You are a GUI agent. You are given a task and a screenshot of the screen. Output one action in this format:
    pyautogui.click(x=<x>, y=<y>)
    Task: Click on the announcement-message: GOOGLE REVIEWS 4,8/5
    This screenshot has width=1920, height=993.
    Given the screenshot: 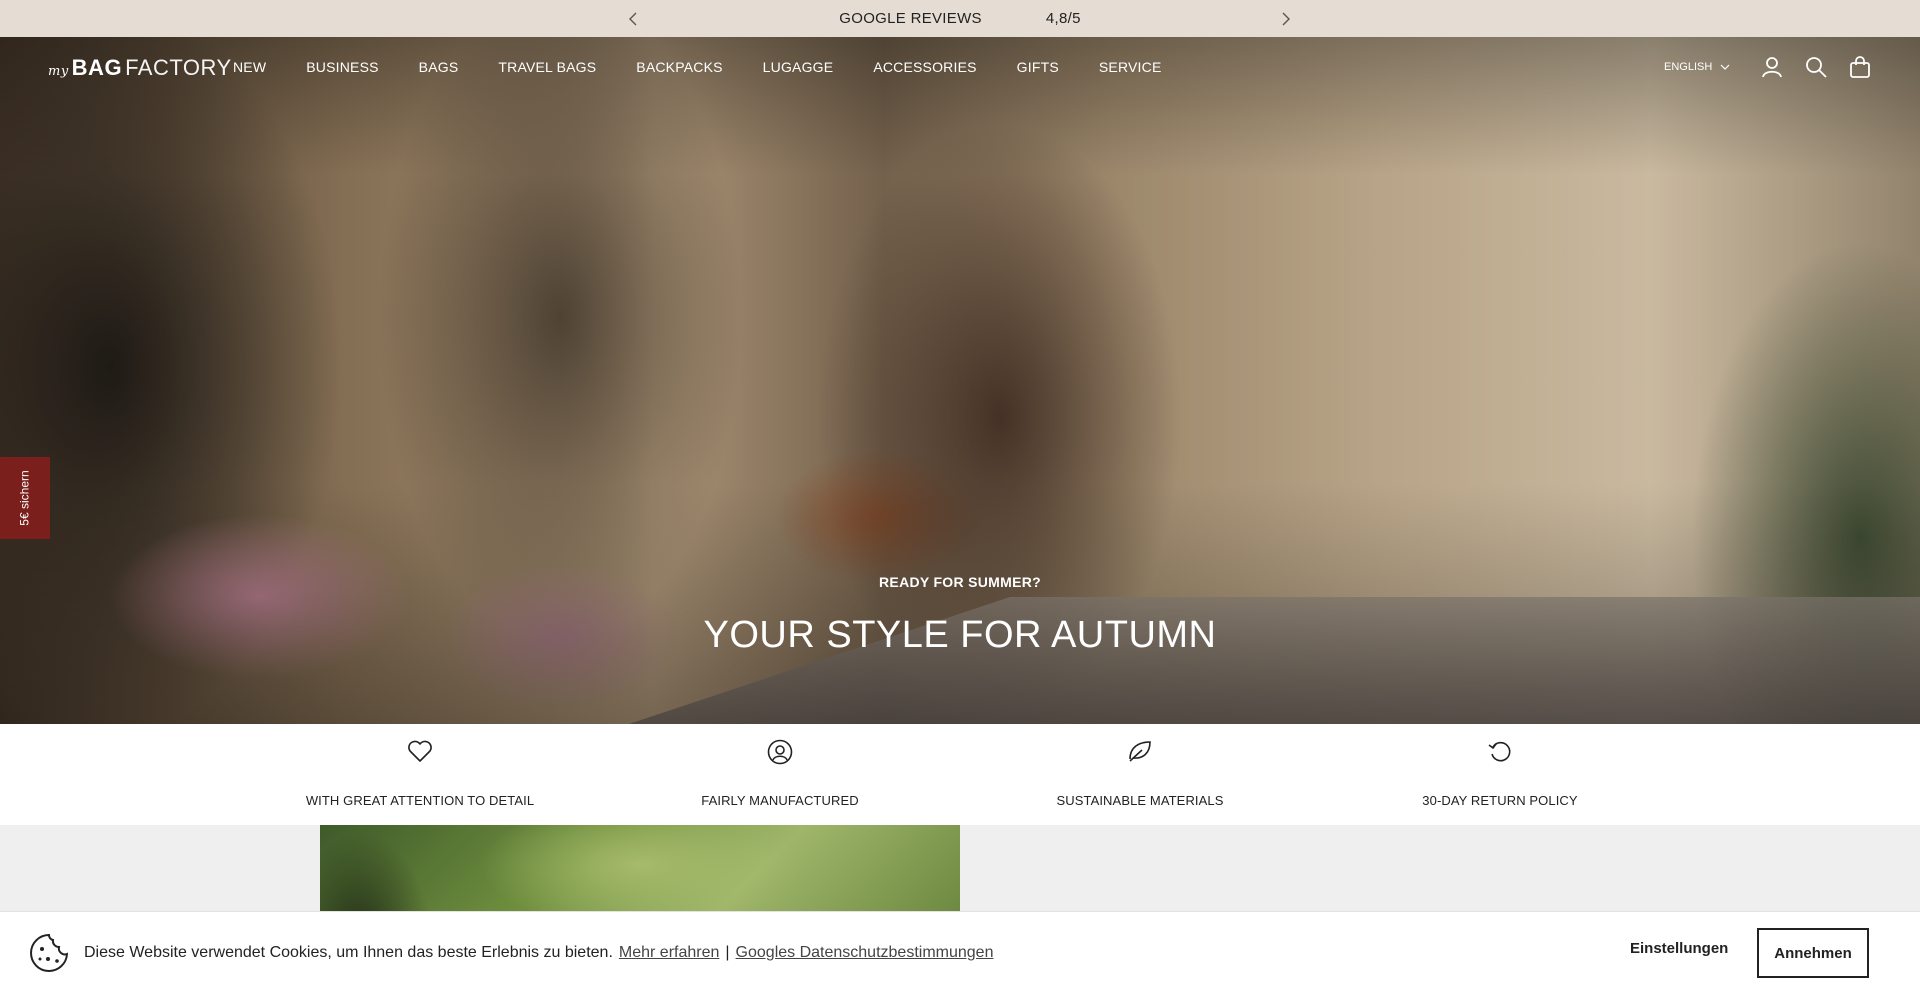 What is the action you would take?
    pyautogui.click(x=959, y=18)
    